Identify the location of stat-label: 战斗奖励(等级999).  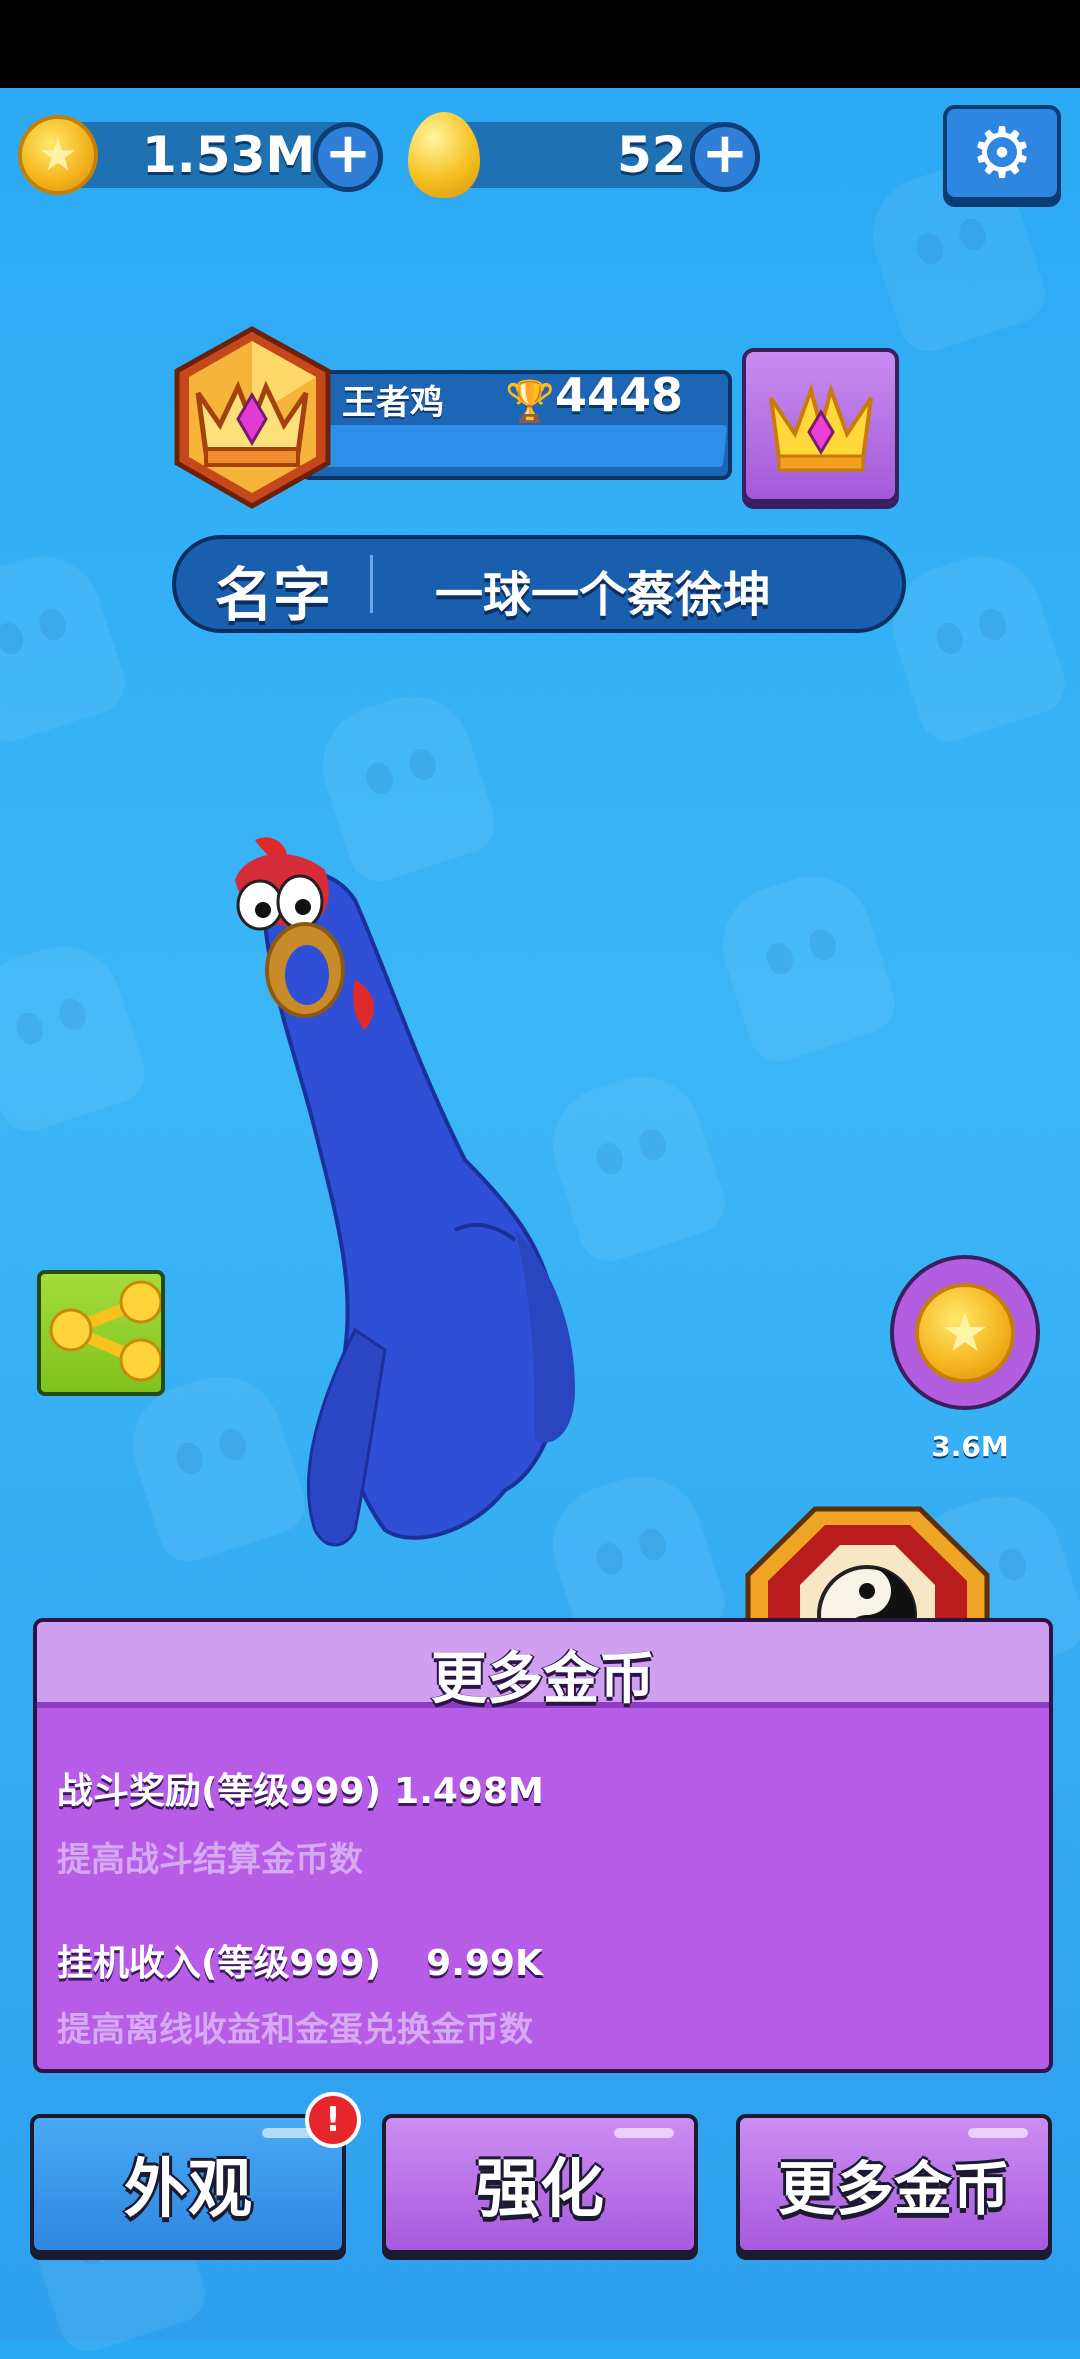
(219, 1791).